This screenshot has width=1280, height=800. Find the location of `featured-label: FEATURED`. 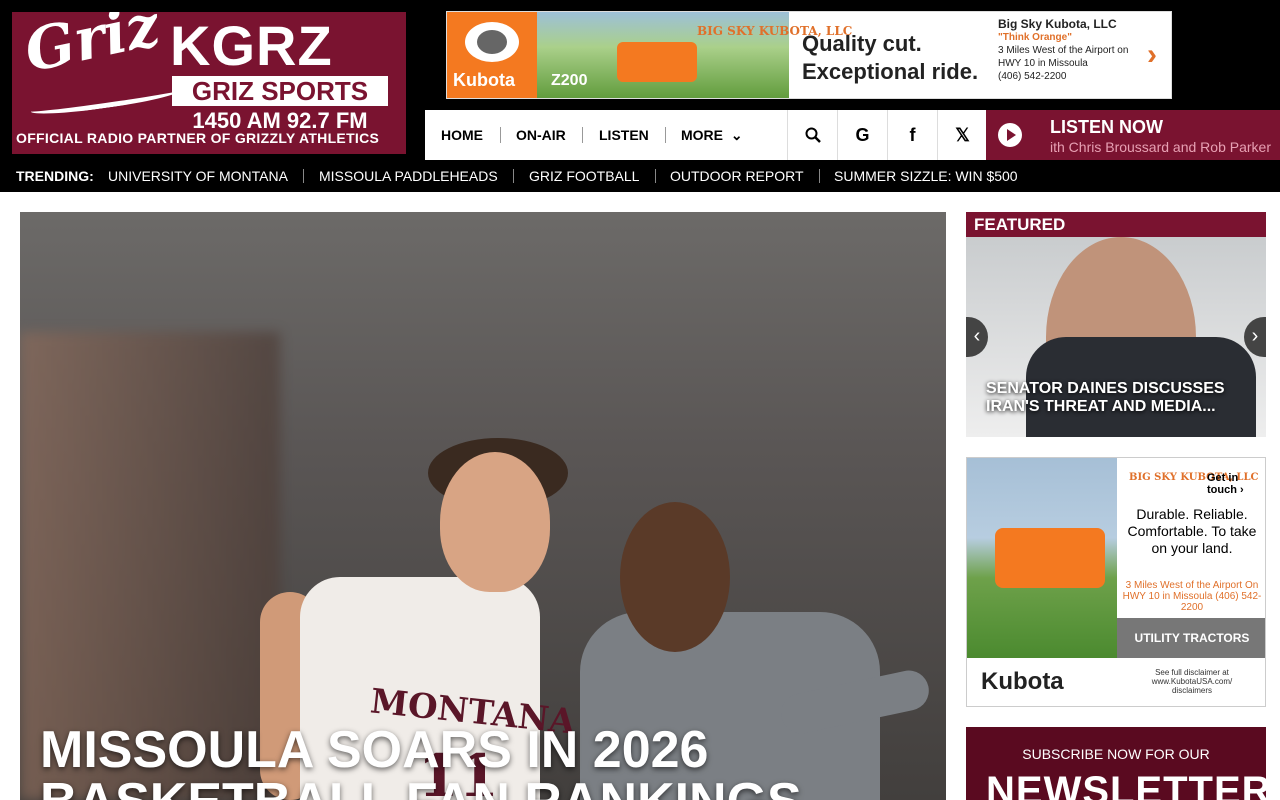

featured-label: FEATURED is located at coordinates (1116, 224).